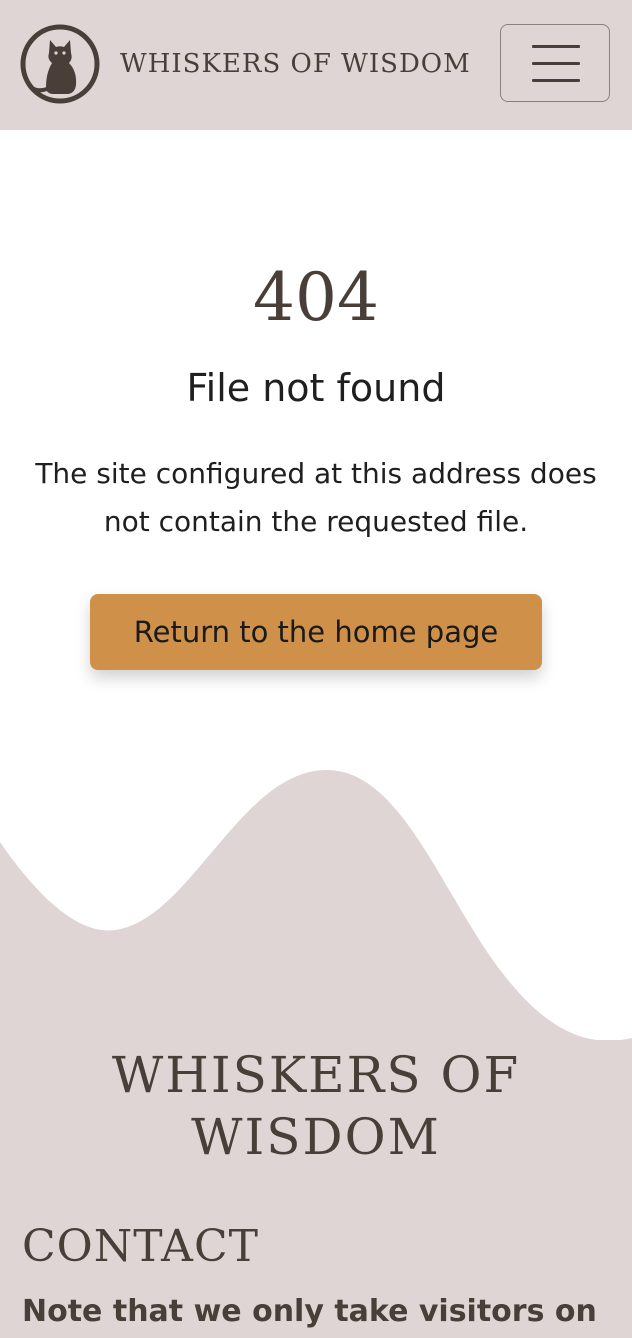 The width and height of the screenshot is (632, 1338). What do you see at coordinates (316, 632) in the screenshot?
I see `return-home-button: Return to the home page` at bounding box center [316, 632].